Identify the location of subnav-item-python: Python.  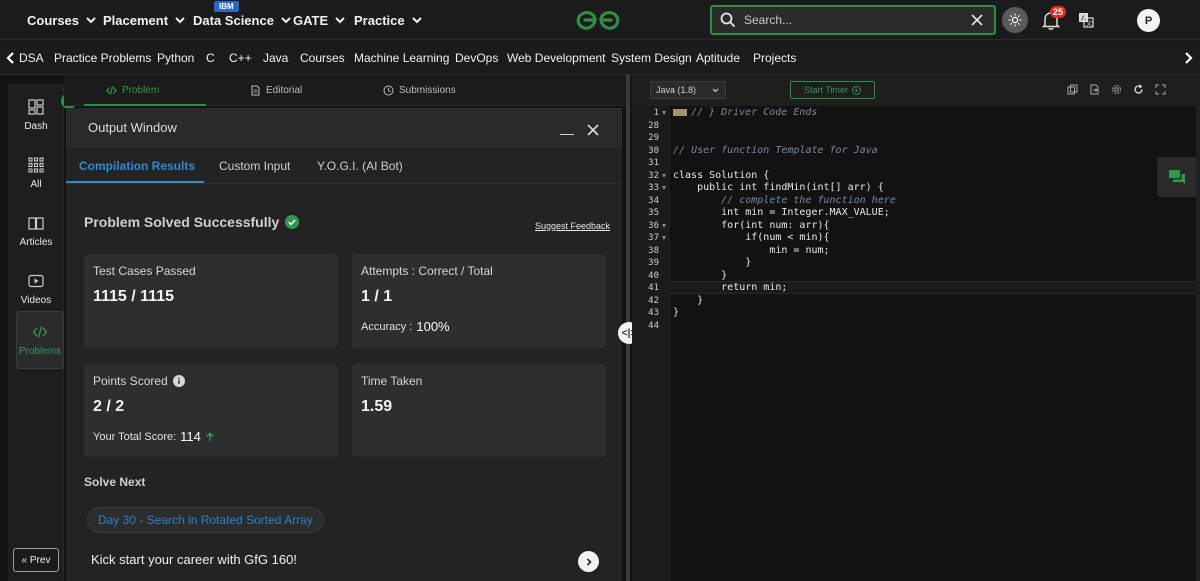
(175, 58).